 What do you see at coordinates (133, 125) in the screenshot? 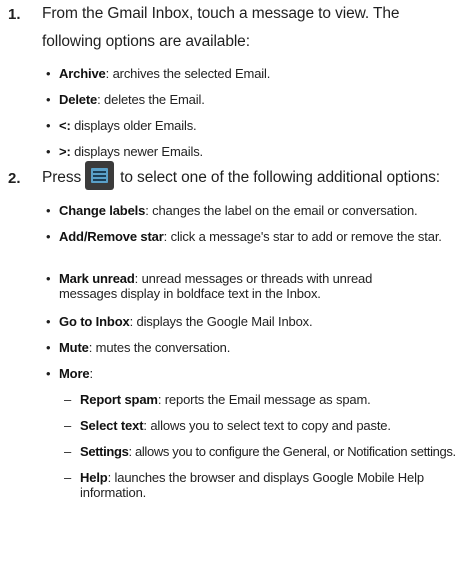
I see `option-desc: displays older Emails.` at bounding box center [133, 125].